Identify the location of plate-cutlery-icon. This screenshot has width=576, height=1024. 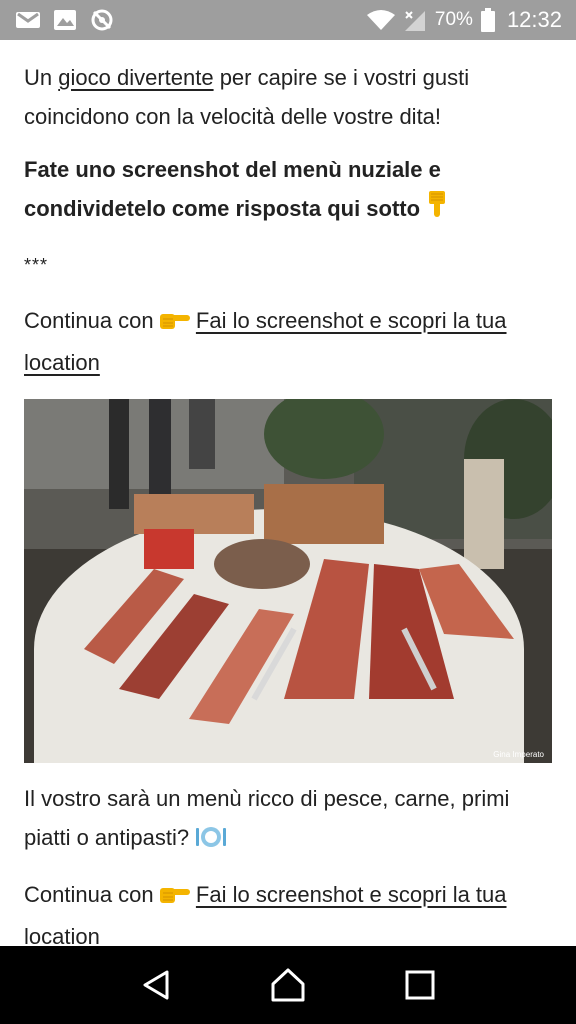
(211, 840).